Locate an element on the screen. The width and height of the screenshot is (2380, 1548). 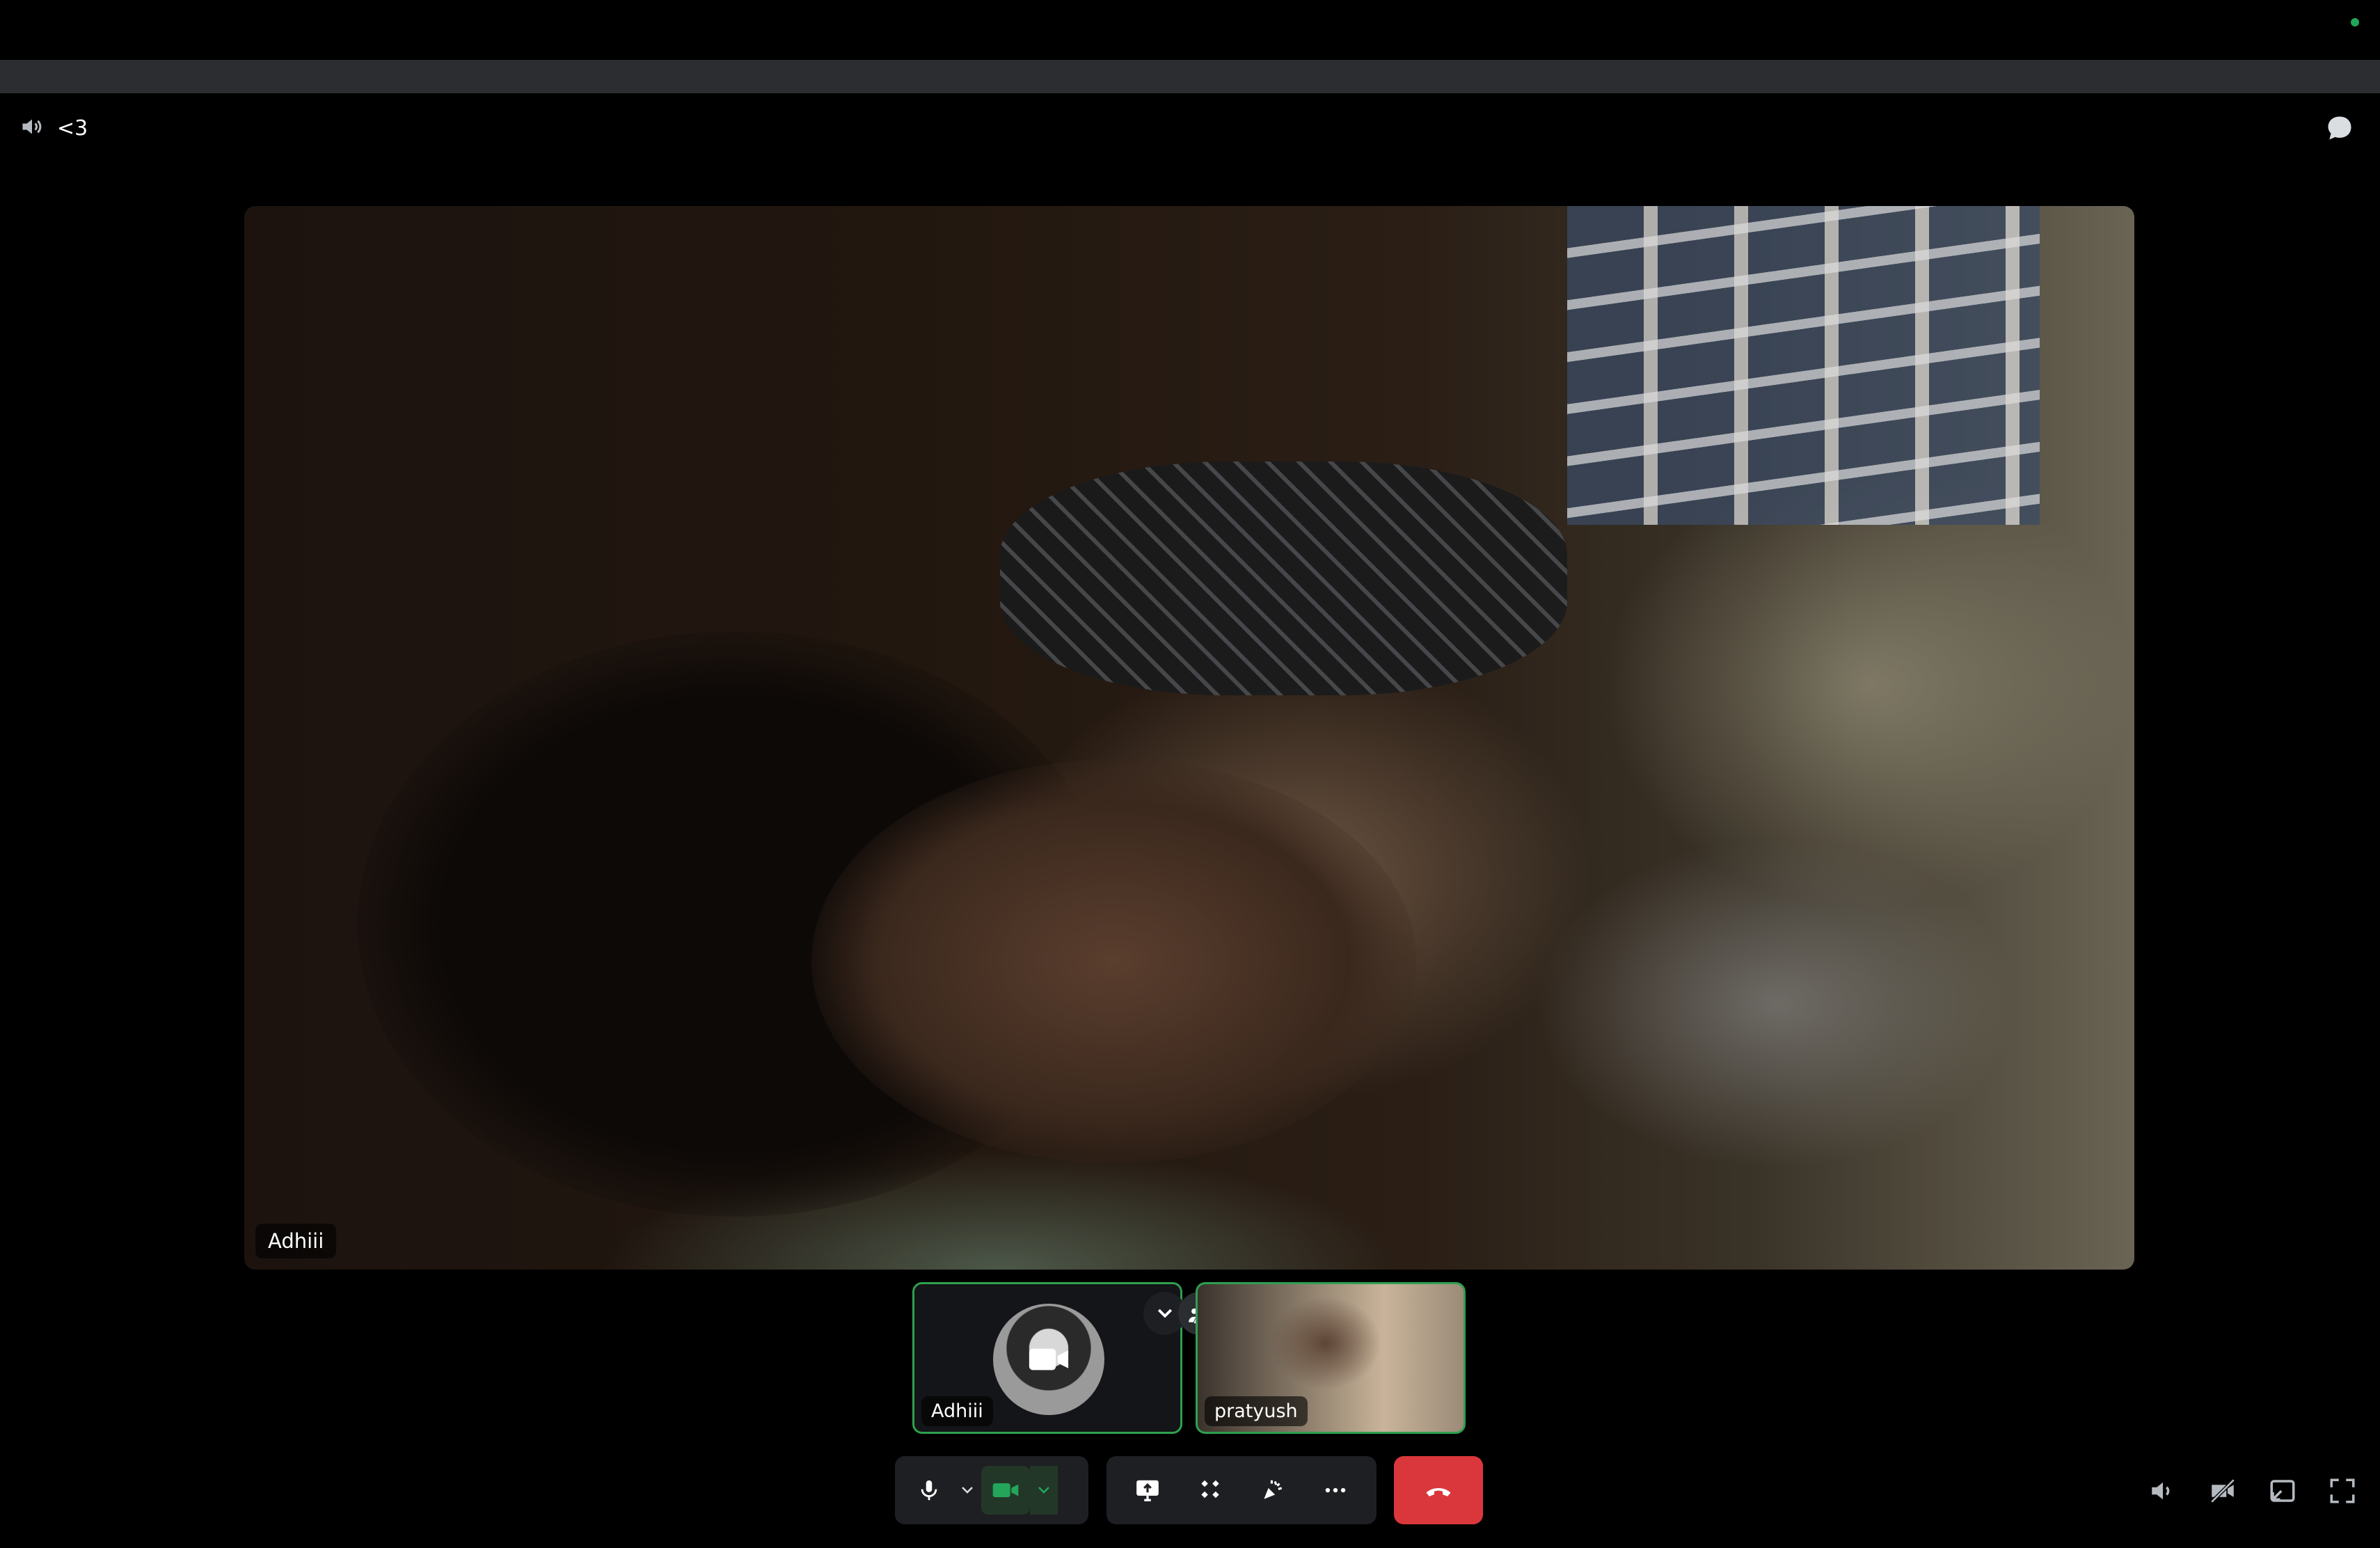
hide-video-button is located at coordinates (2222, 1490).